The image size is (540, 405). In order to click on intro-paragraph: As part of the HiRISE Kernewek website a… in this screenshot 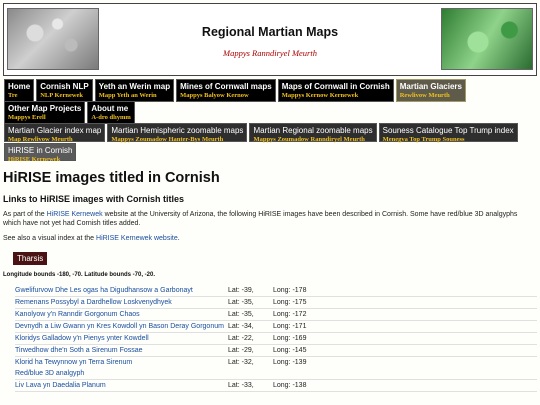, I will do `click(260, 219)`.